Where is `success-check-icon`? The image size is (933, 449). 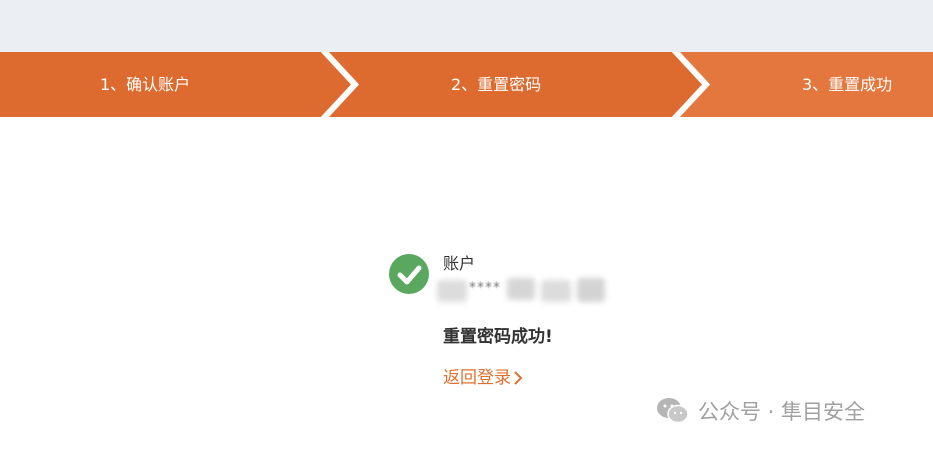
success-check-icon is located at coordinates (409, 274).